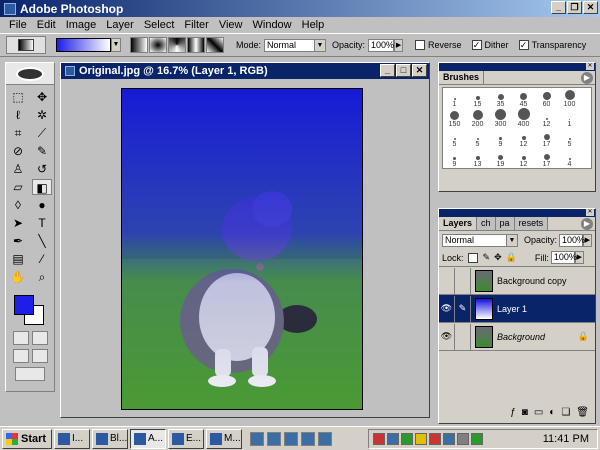 The height and width of the screenshot is (450, 600). I want to click on layer-row: Background copy, so click(517, 281).